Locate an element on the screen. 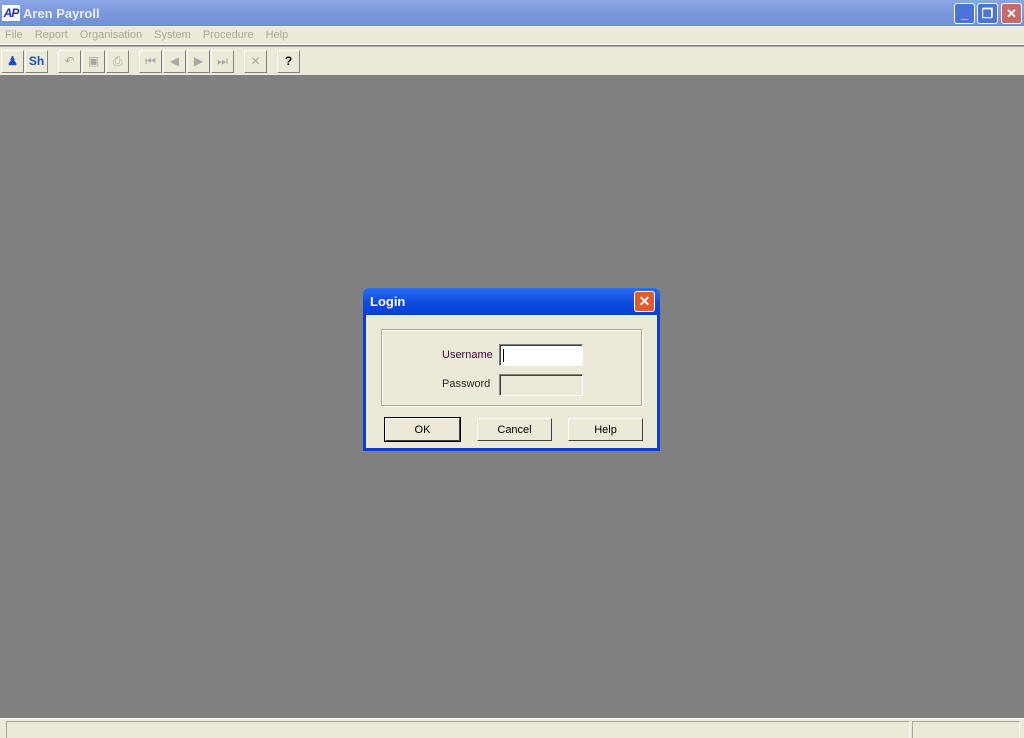 Image resolution: width=1024 pixels, height=738 pixels. password-input is located at coordinates (541, 385).